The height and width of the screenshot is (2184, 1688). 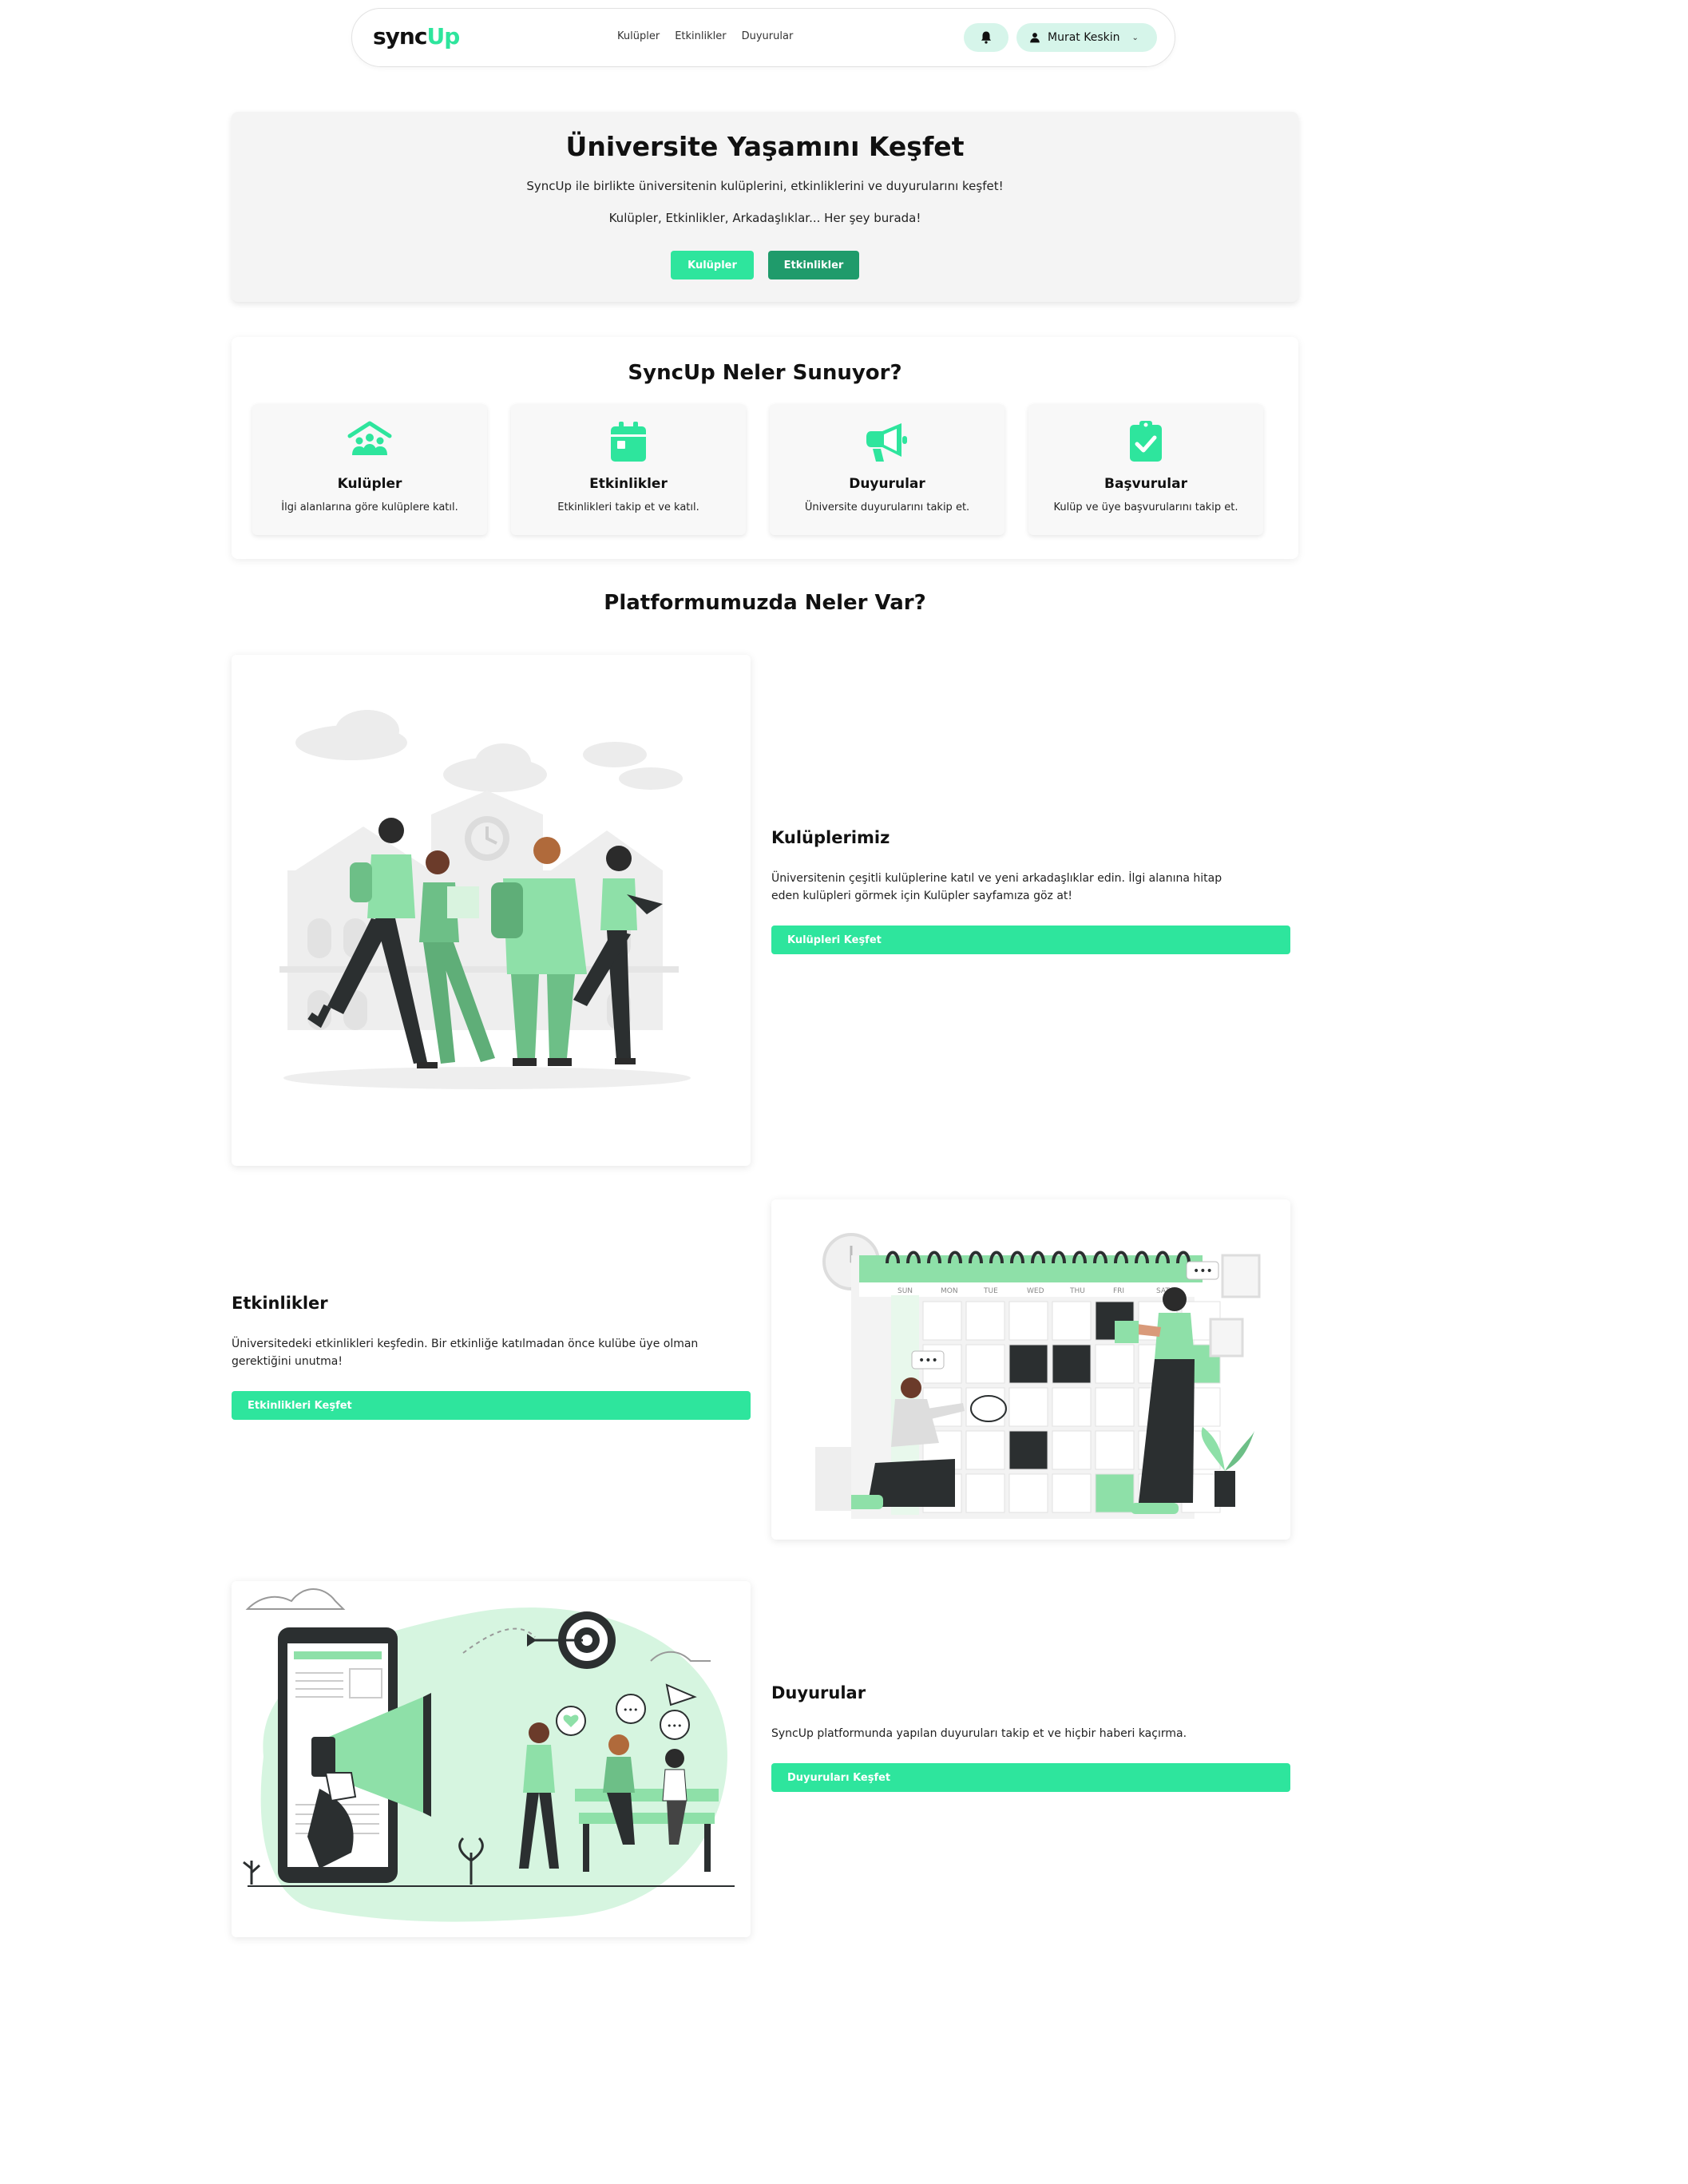 What do you see at coordinates (886, 442) in the screenshot?
I see `megaphone-icon` at bounding box center [886, 442].